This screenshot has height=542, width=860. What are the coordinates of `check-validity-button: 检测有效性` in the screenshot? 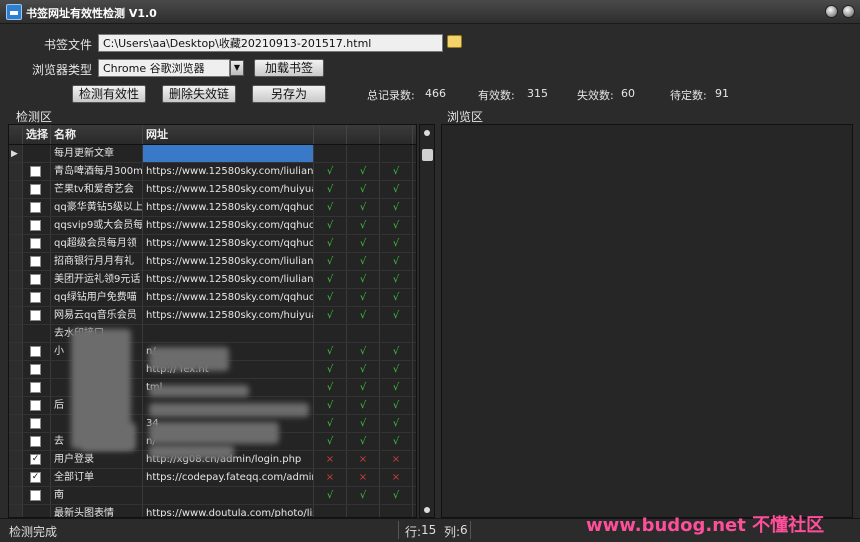 It's located at (109, 94).